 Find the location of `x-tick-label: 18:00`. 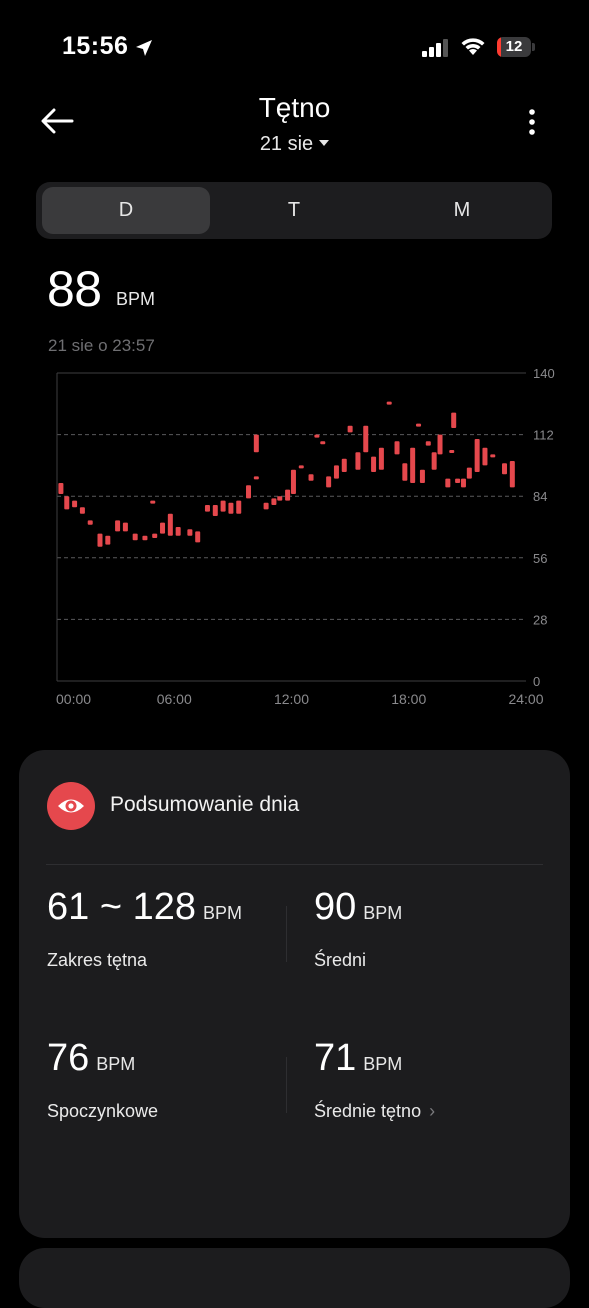

x-tick-label: 18:00 is located at coordinates (408, 699).